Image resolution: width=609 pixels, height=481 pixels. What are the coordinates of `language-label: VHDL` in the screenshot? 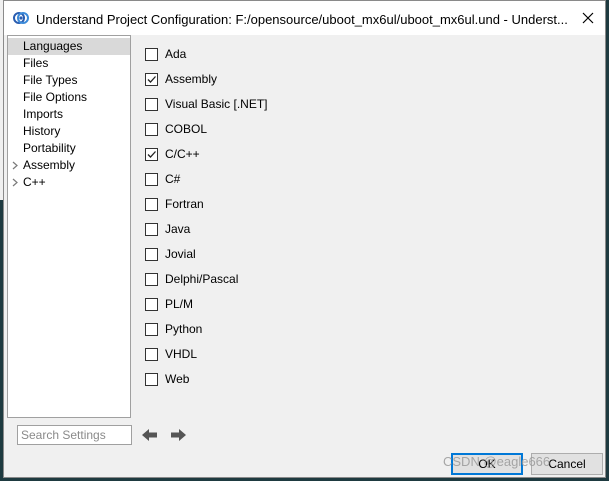 It's located at (181, 354).